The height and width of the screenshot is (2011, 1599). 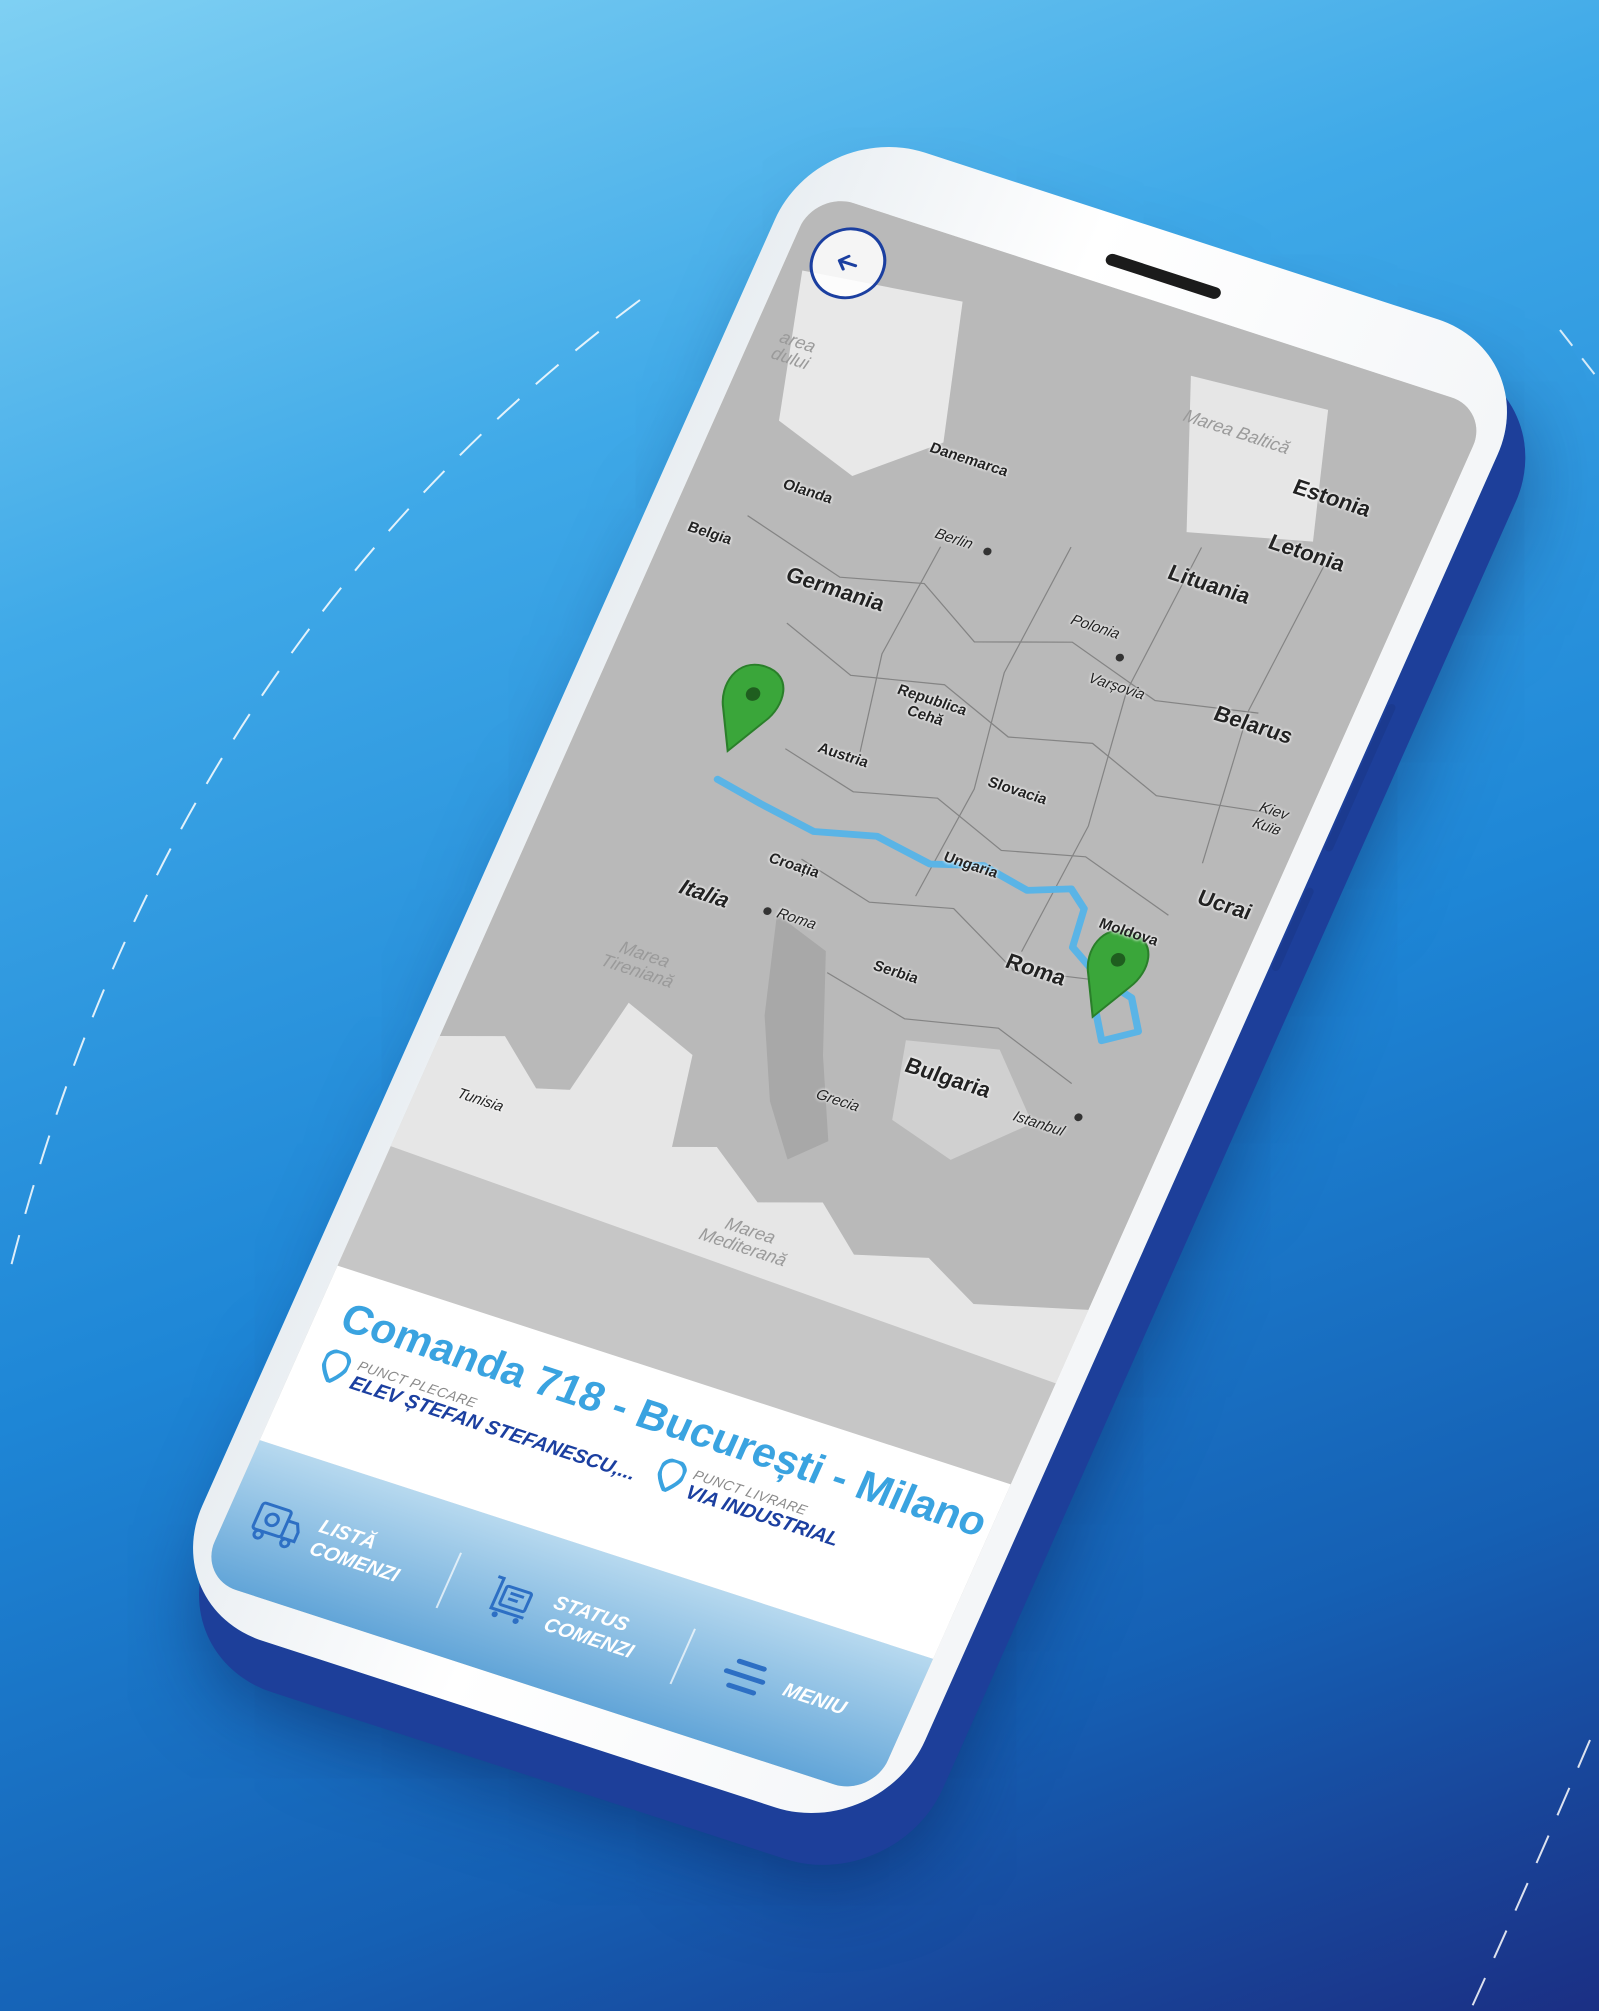 What do you see at coordinates (1292, 929) in the screenshot?
I see `side-button` at bounding box center [1292, 929].